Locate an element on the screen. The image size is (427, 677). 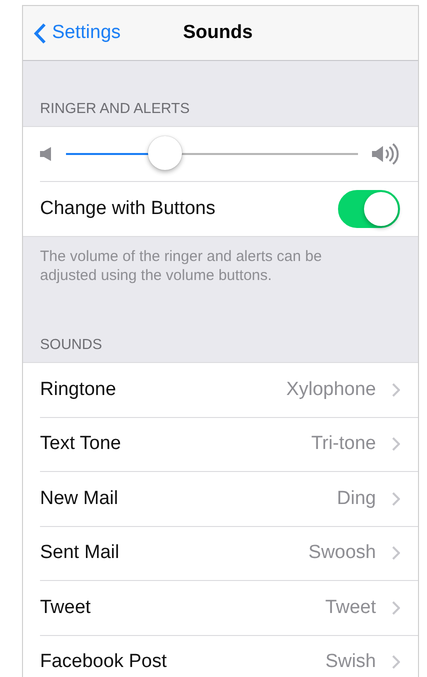
footer-note: The volume of the ringer and alerts can be adjusted using the volume buttons. is located at coordinates (181, 266).